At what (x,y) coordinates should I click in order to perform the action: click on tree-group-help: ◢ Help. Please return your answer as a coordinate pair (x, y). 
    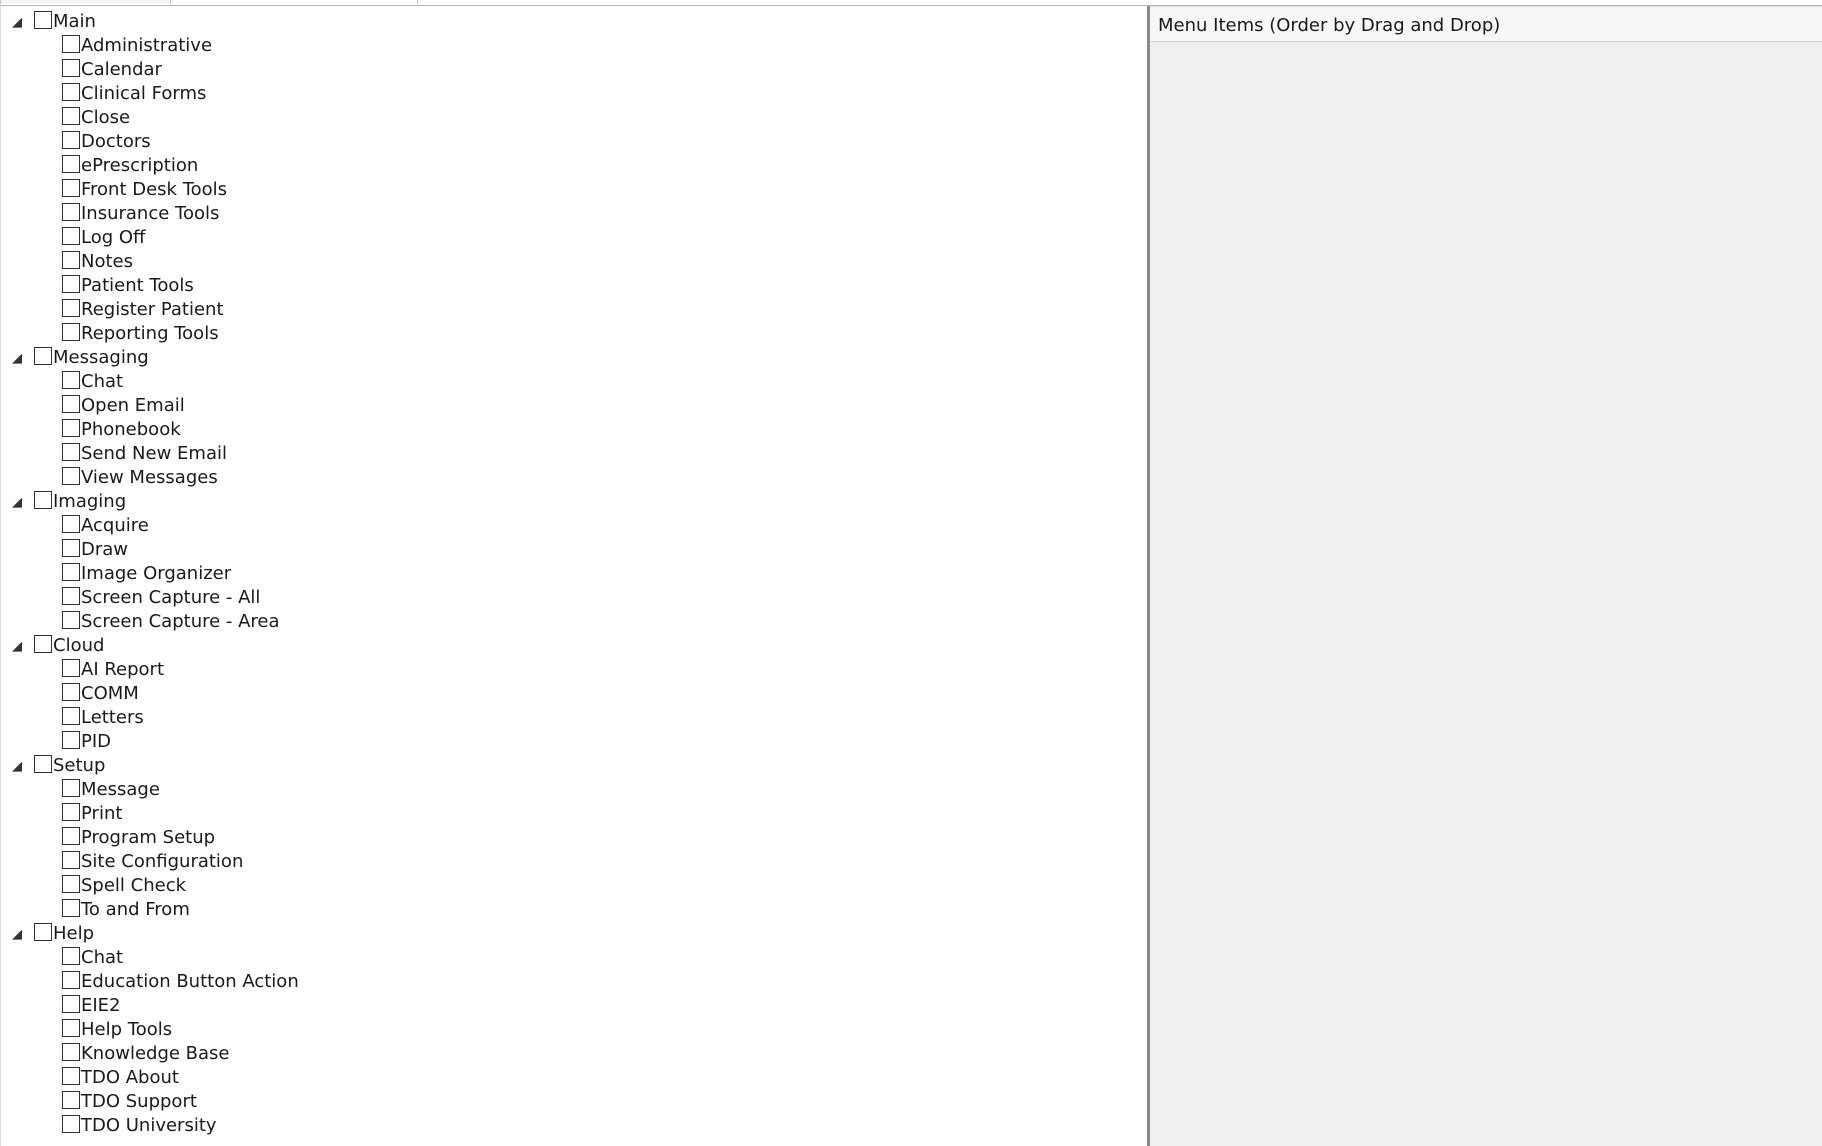
    Looking at the image, I should click on (150, 934).